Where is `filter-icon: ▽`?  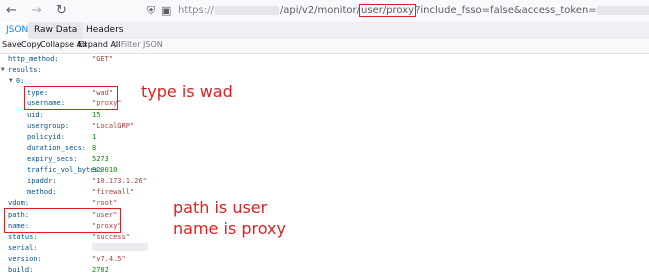
filter-icon: ▽ is located at coordinates (115, 44).